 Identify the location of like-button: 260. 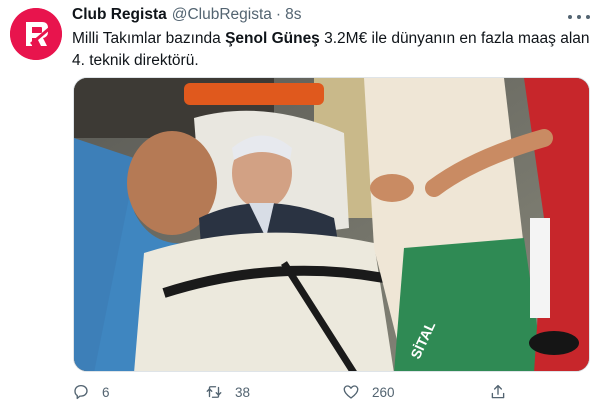
(368, 392).